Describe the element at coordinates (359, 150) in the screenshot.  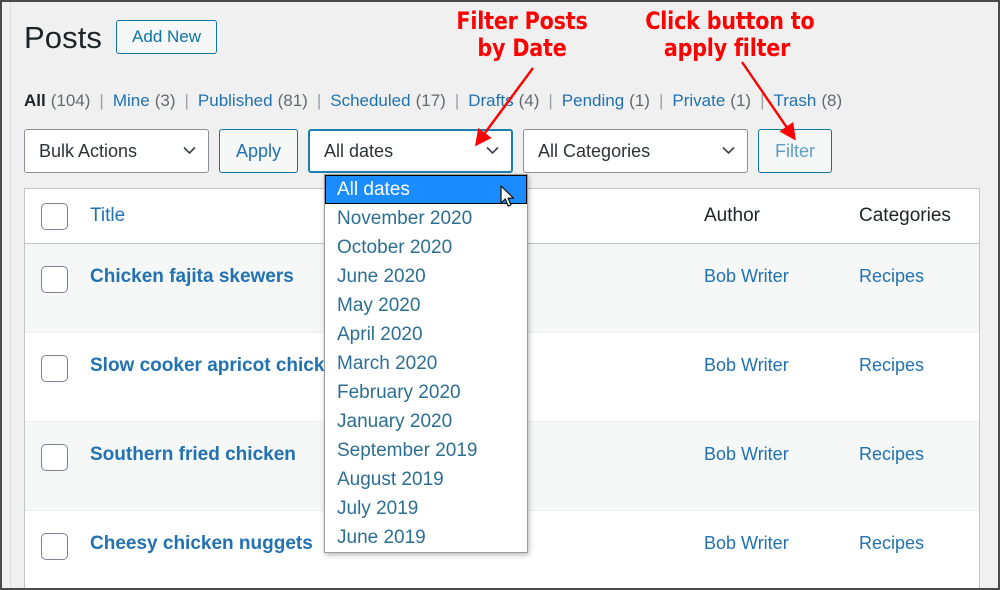
I see `date-filter-value: All dates` at that location.